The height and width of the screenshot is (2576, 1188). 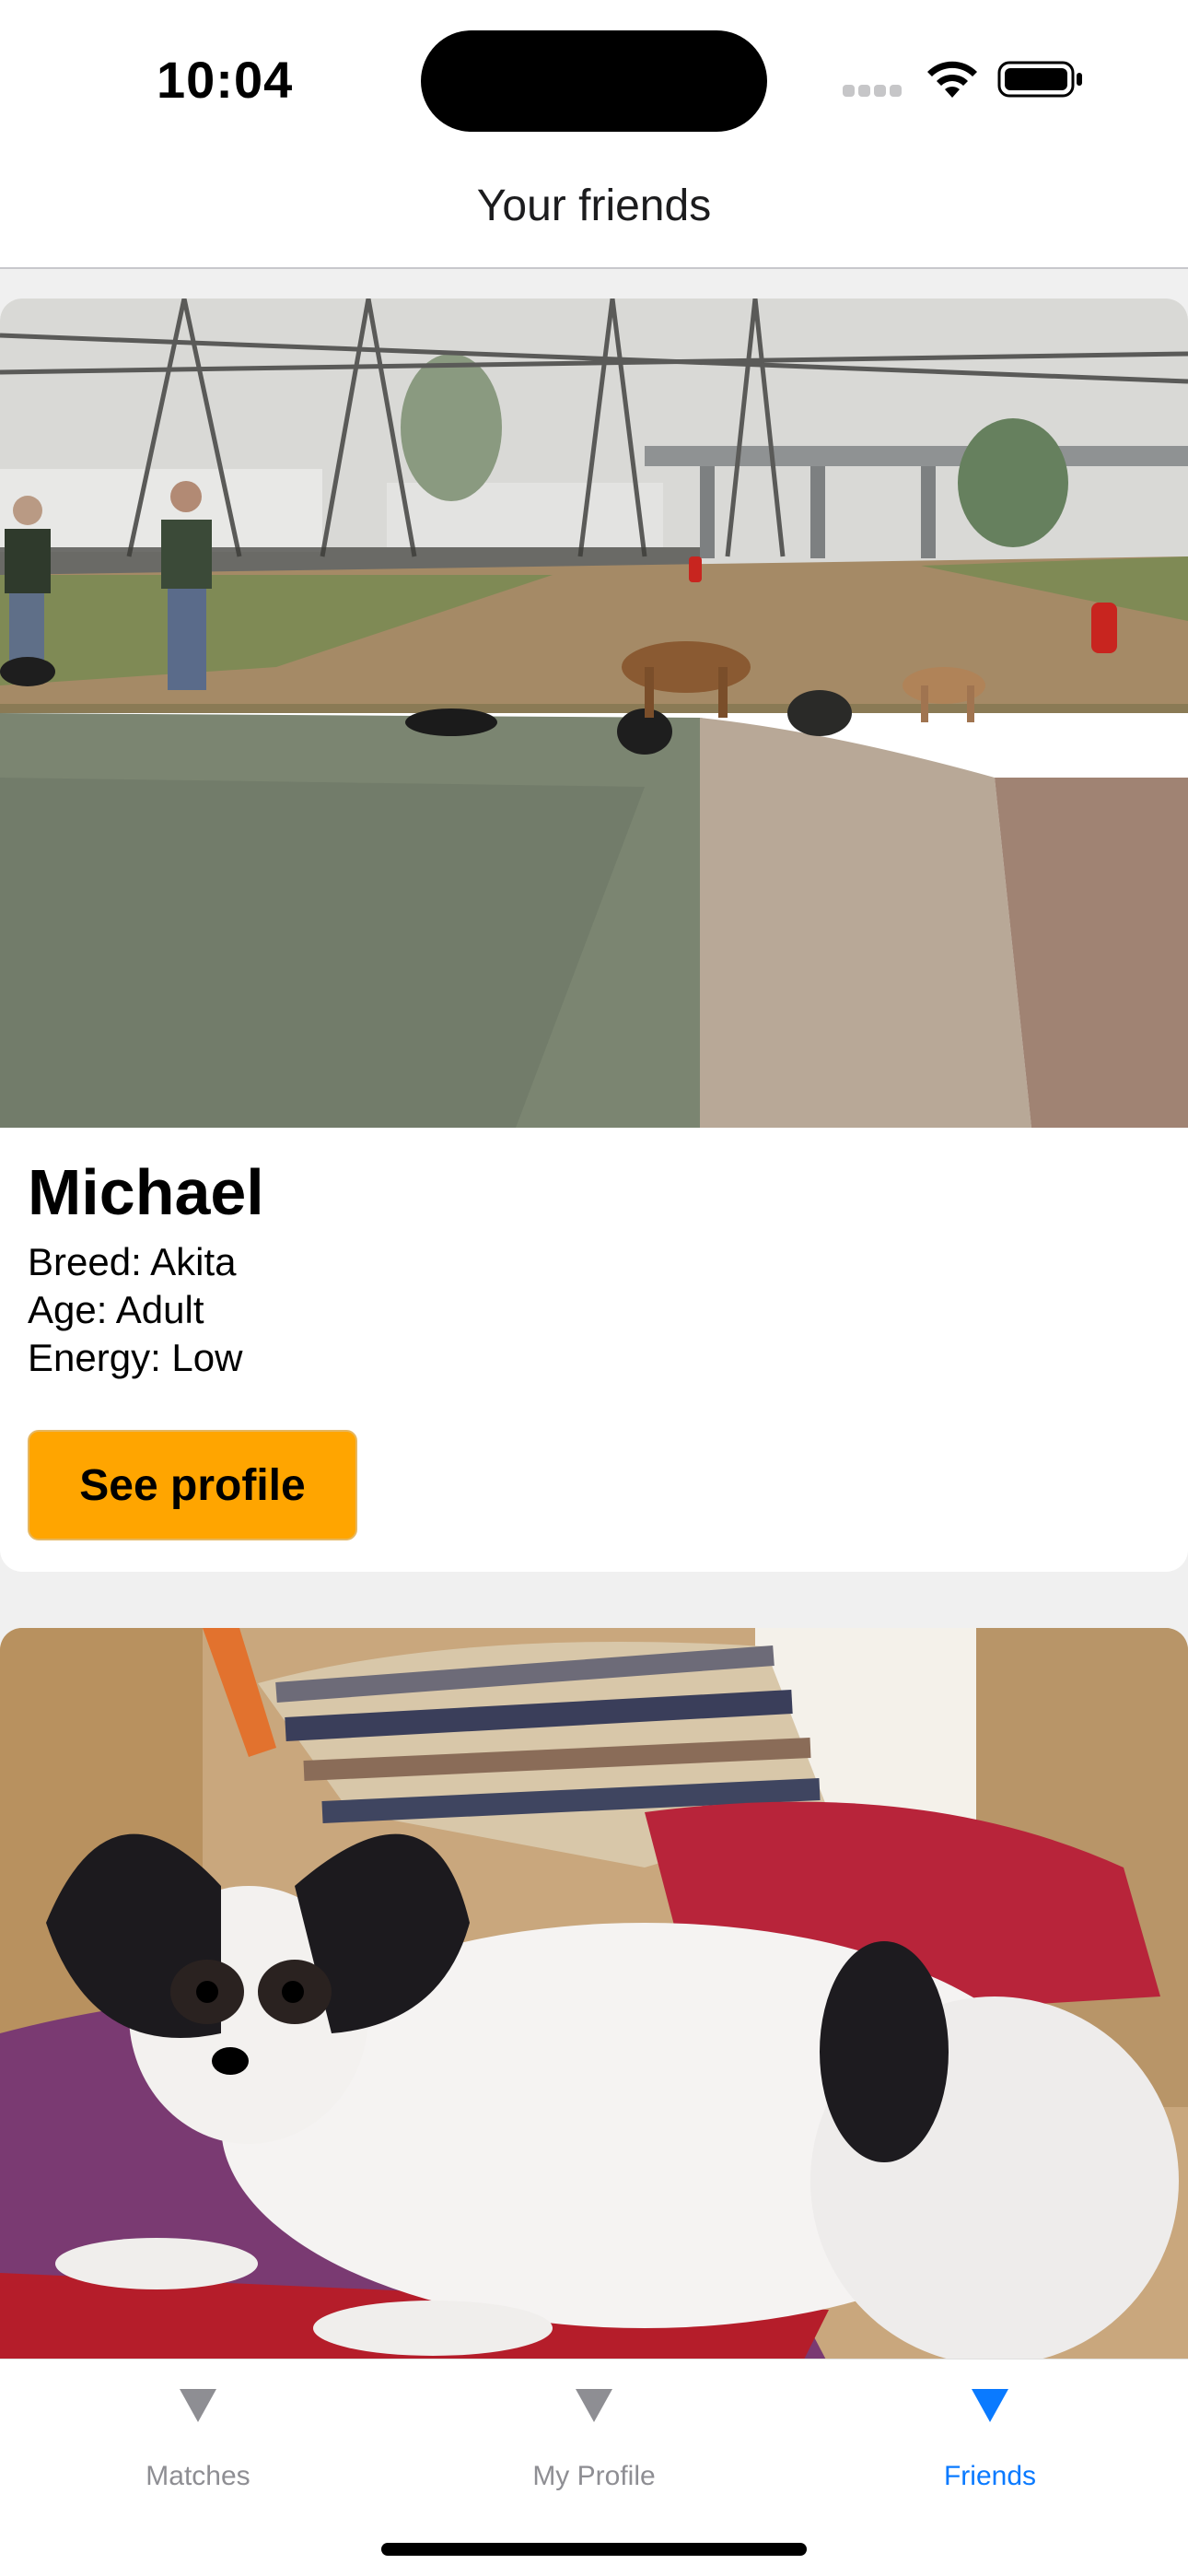 What do you see at coordinates (192, 1485) in the screenshot?
I see `see-profile-button: See profile` at bounding box center [192, 1485].